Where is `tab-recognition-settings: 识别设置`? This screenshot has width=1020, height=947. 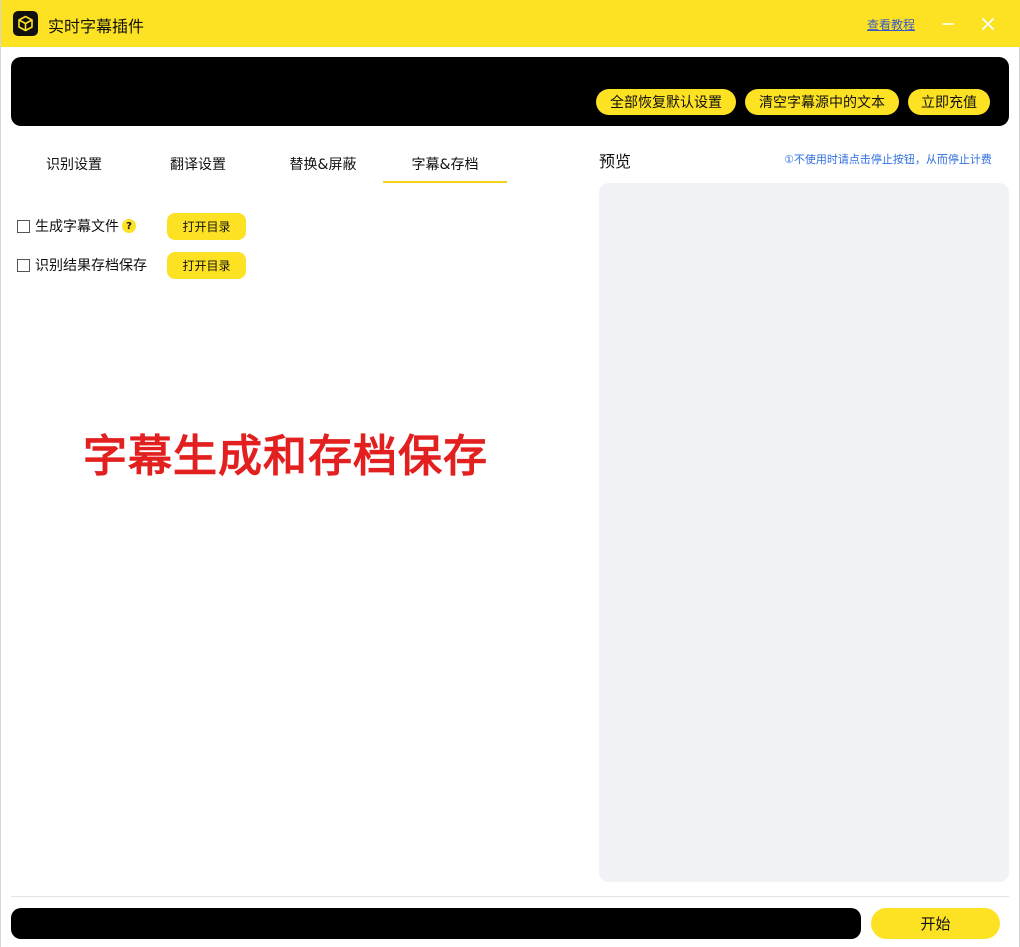 tab-recognition-settings: 识别设置 is located at coordinates (74, 169).